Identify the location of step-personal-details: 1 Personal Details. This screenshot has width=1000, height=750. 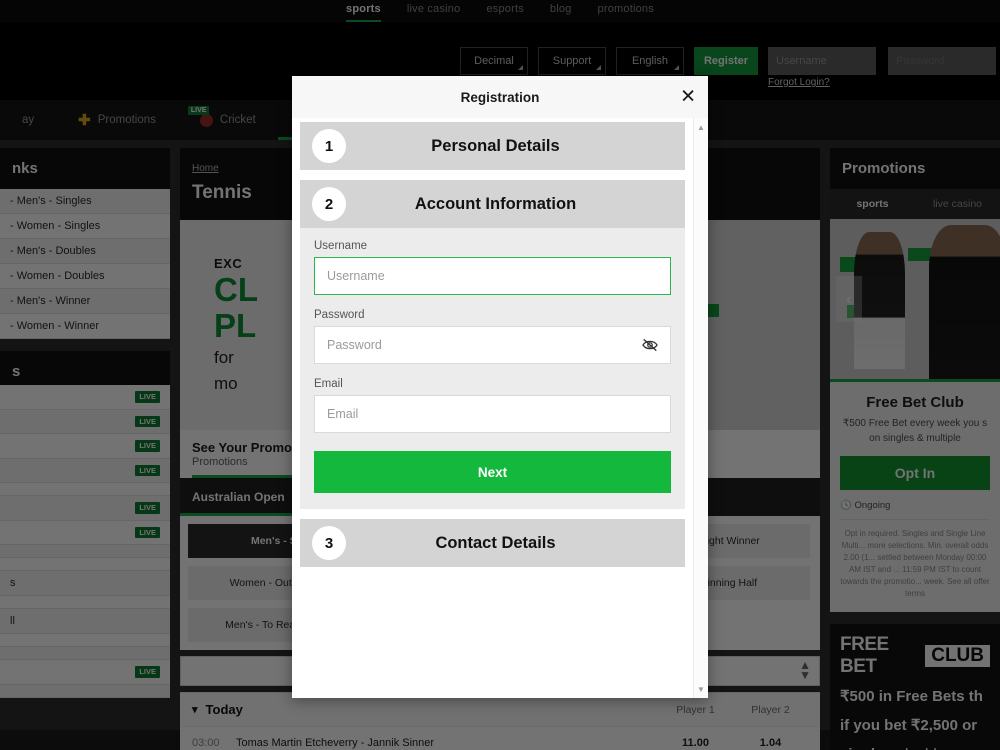
(492, 146).